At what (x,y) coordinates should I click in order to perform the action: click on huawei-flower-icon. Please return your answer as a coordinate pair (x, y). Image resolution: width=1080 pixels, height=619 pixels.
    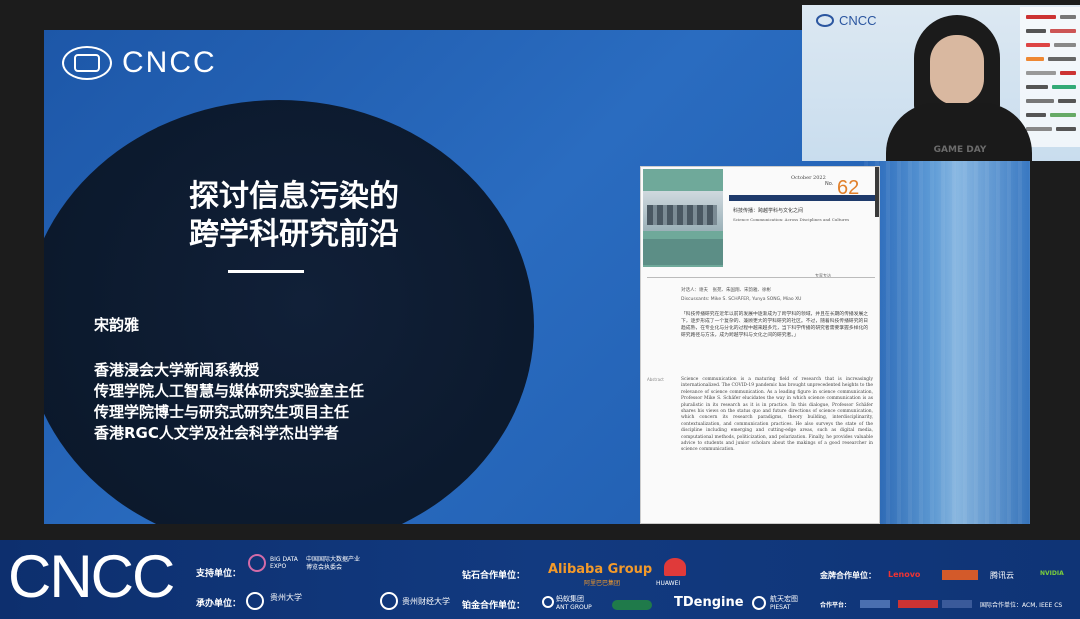
    Looking at the image, I should click on (675, 567).